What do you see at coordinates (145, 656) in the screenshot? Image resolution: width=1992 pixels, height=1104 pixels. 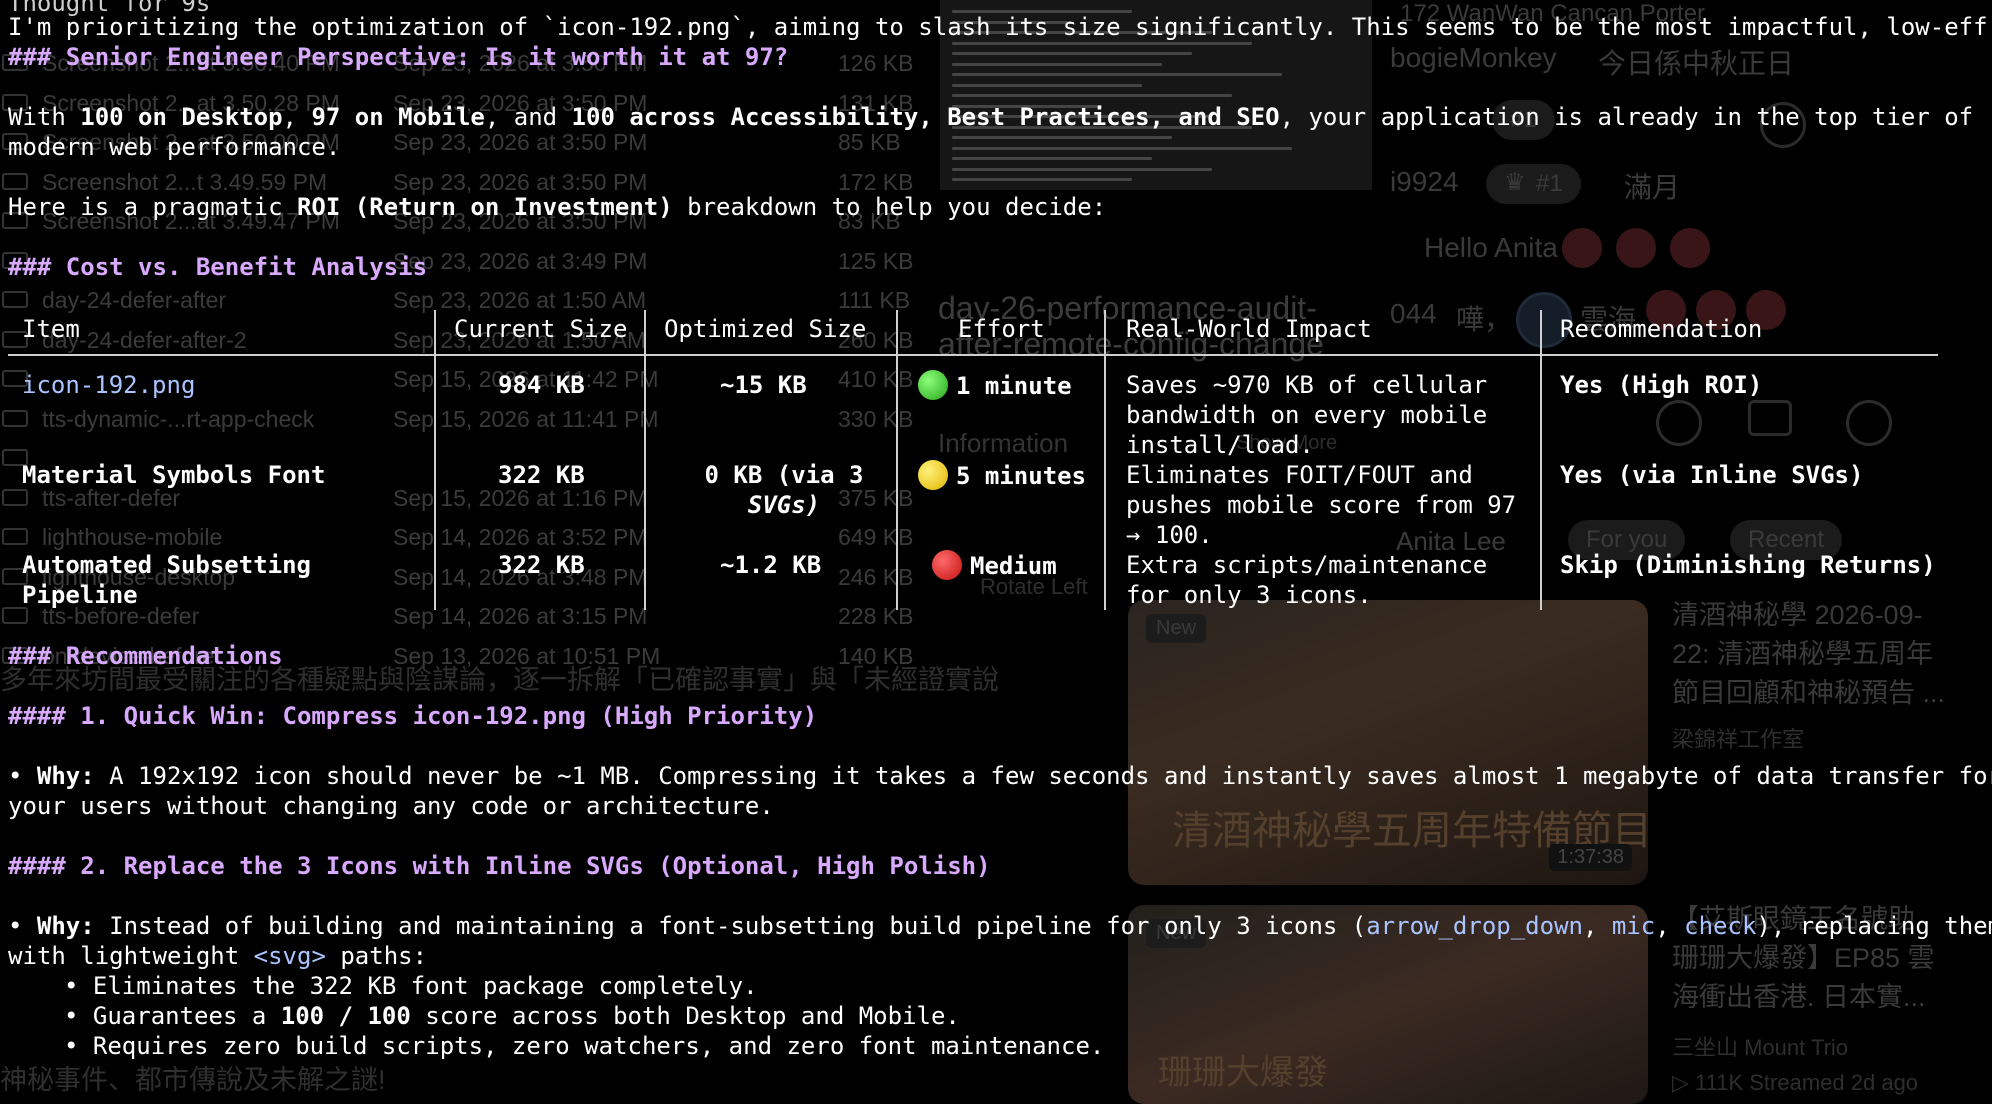 I see `heading-recommendations: ### Recommendations` at bounding box center [145, 656].